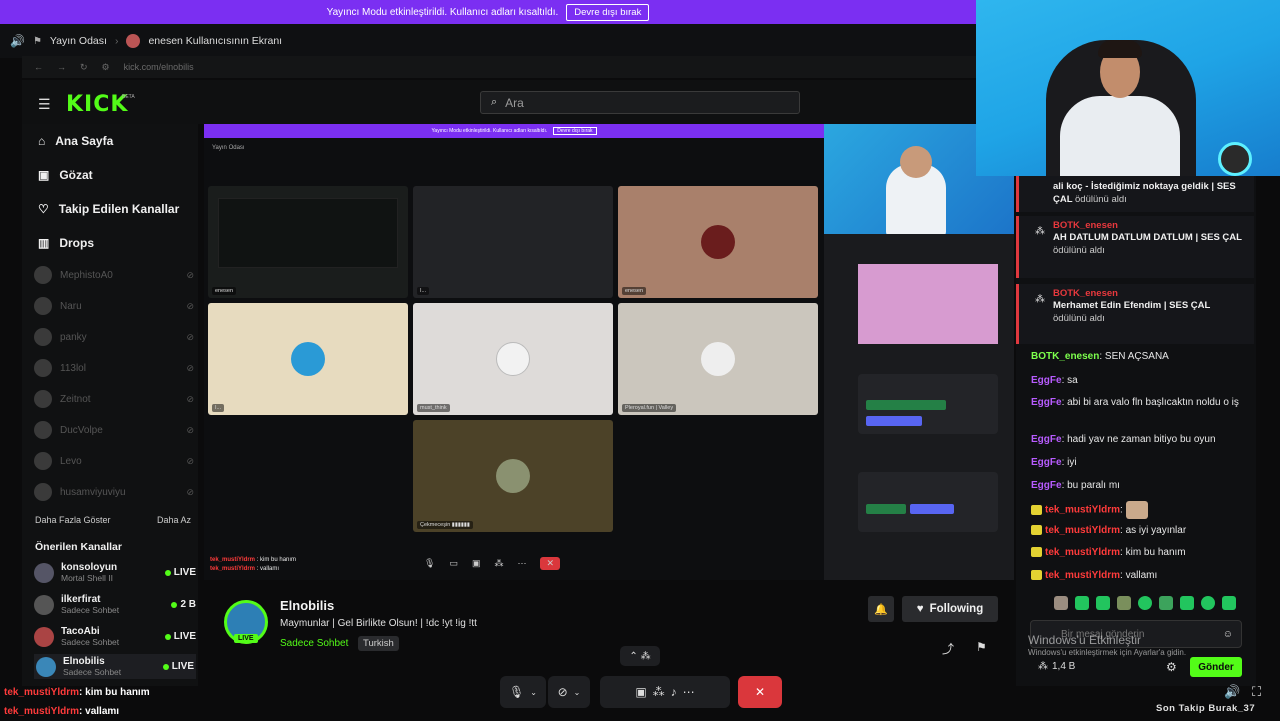 The image size is (1280, 721). Describe the element at coordinates (674, 692) in the screenshot. I see `soundboard-icon: ♪` at that location.